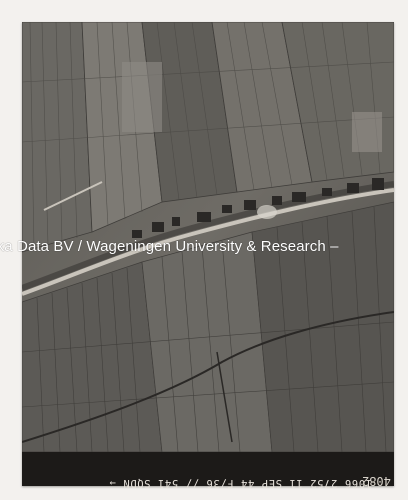 This screenshot has width=408, height=500. Describe the element at coordinates (267, 212) in the screenshot. I see `smoke-plume` at that location.